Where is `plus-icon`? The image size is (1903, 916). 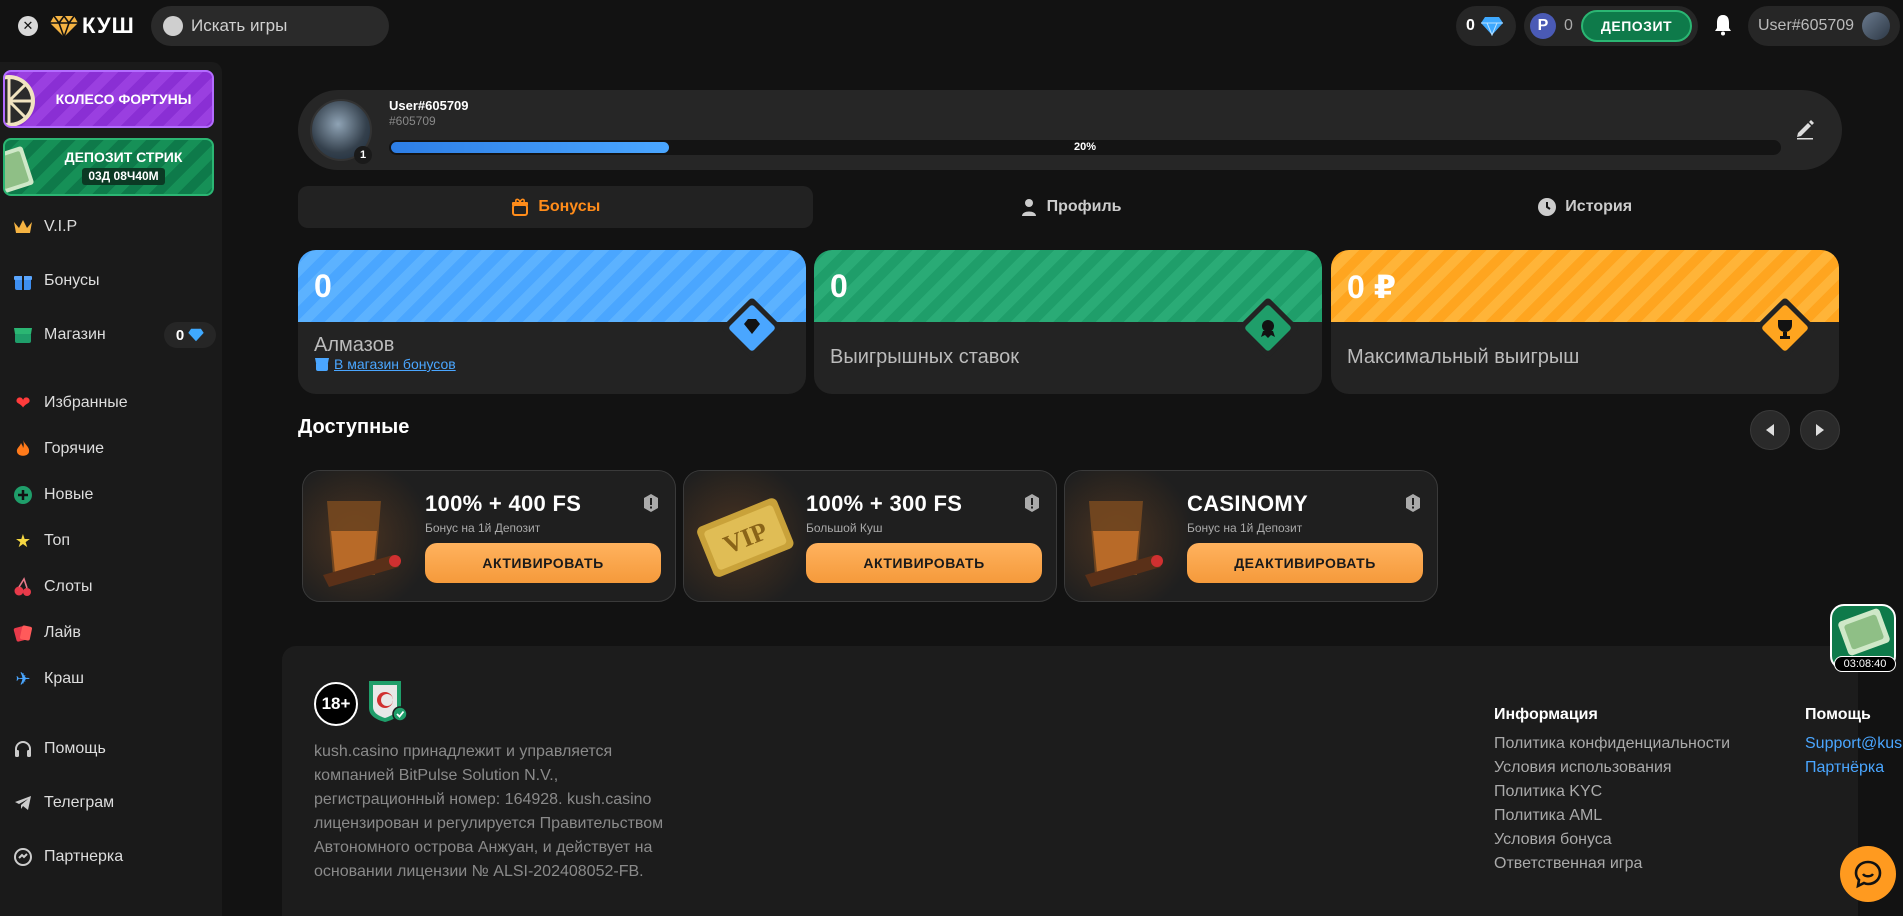 plus-icon is located at coordinates (23, 495).